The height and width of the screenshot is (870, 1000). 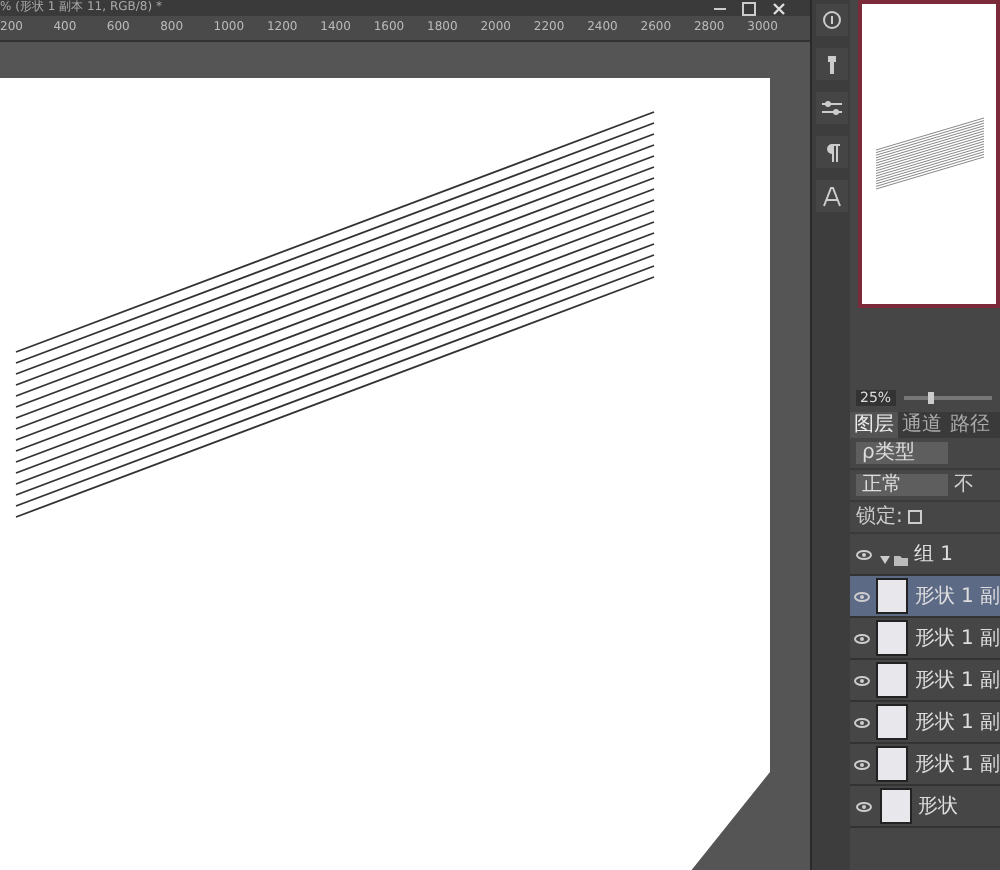 I want to click on character-icon, so click(x=831, y=196).